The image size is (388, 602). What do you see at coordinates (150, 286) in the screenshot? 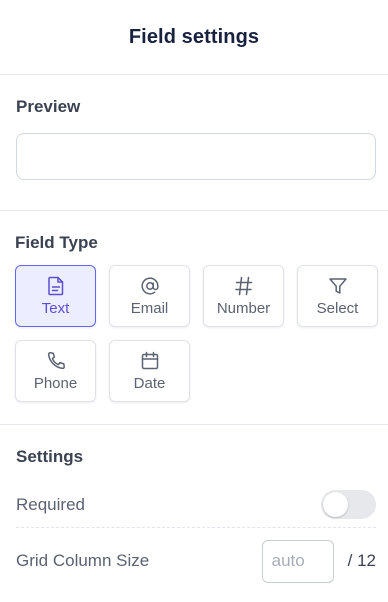
I see `at-icon` at bounding box center [150, 286].